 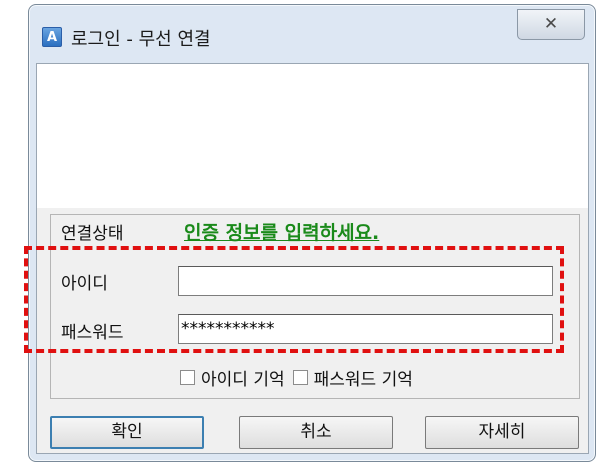 What do you see at coordinates (92, 333) in the screenshot?
I see `password-label: 패스워드` at bounding box center [92, 333].